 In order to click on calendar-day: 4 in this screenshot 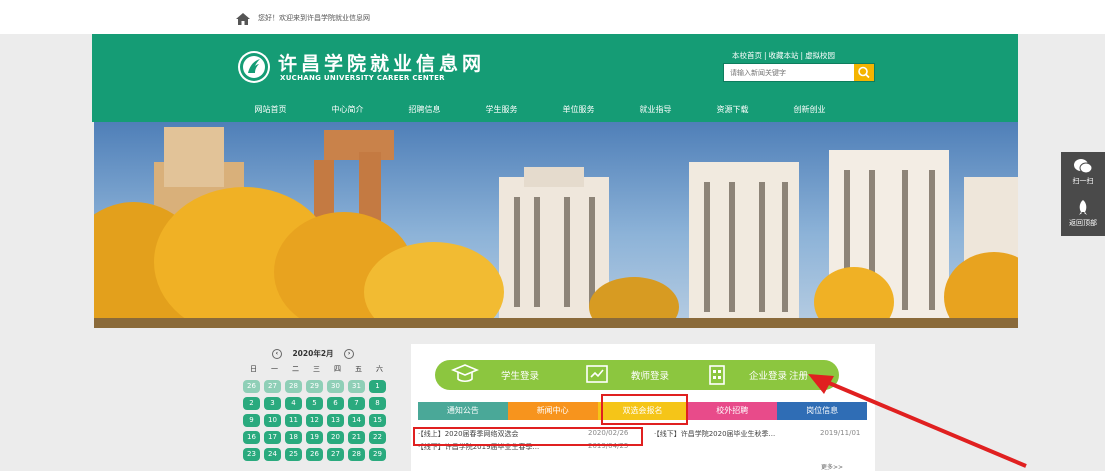, I will do `click(293, 403)`.